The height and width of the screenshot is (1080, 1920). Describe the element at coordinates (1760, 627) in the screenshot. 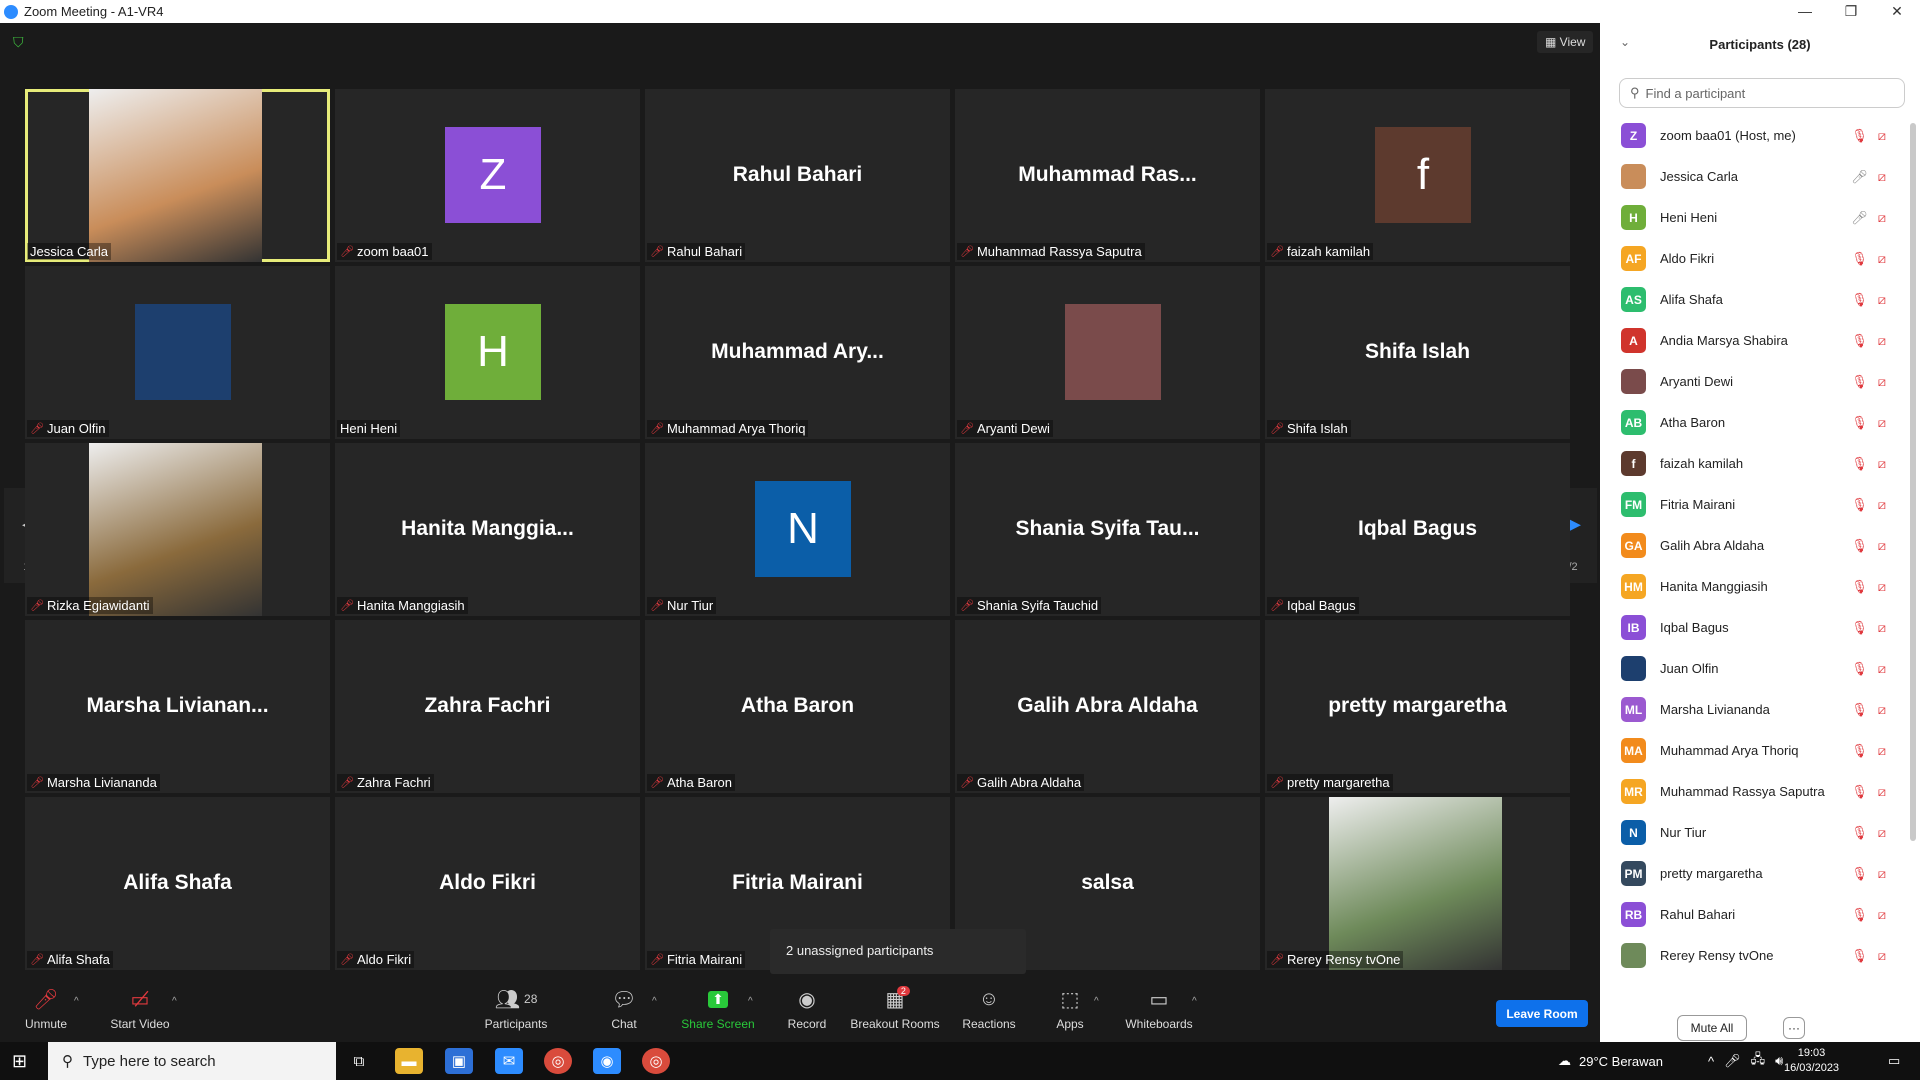

I see `participant-row: IB Iqbal Bagus 🎙︎ ⧄` at that location.